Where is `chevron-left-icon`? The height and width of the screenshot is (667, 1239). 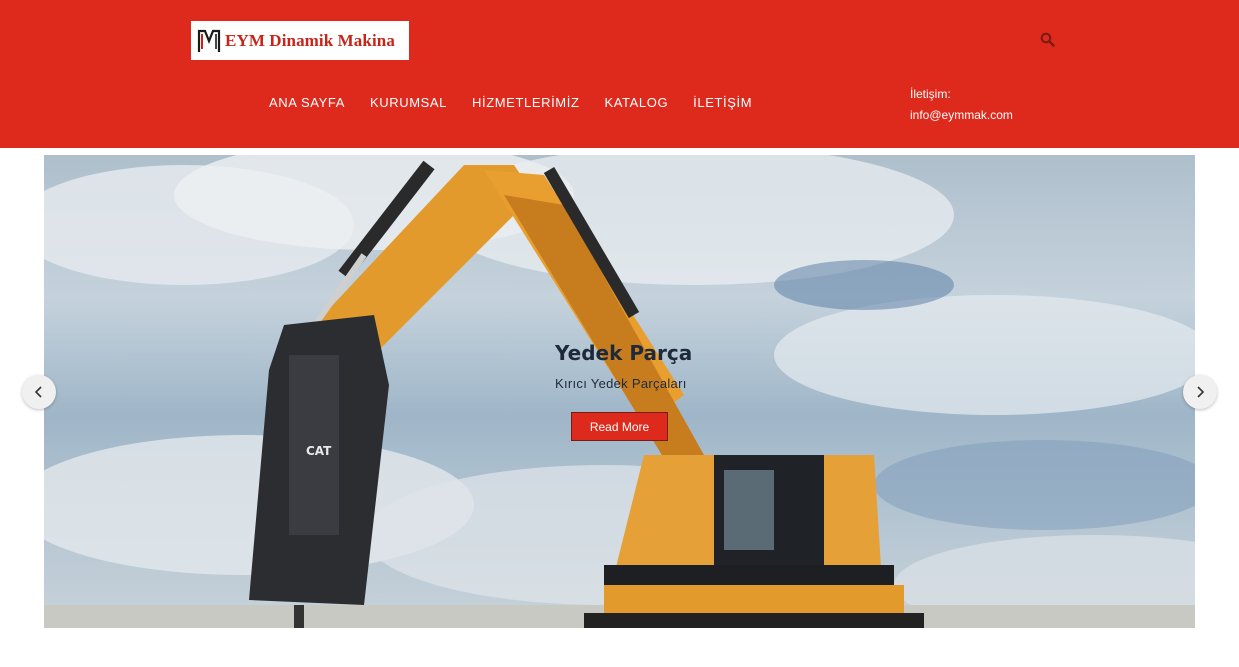
chevron-left-icon is located at coordinates (38, 392).